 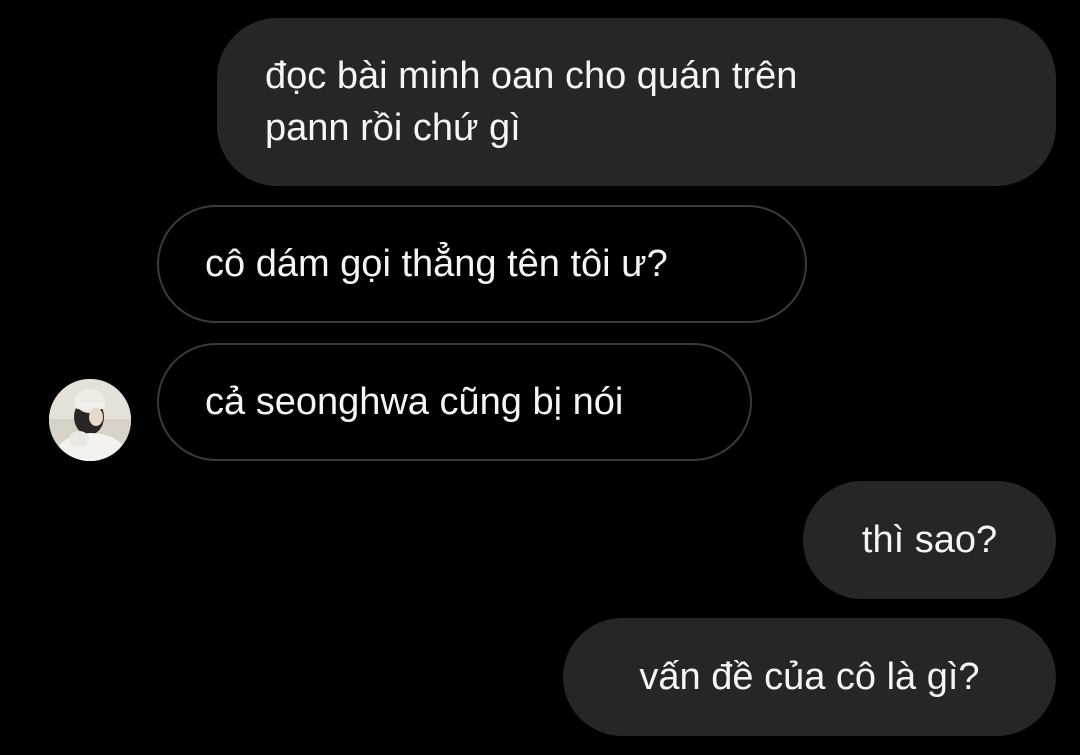 I want to click on message-text: cả seonghwa cũng bị nói, so click(x=414, y=402).